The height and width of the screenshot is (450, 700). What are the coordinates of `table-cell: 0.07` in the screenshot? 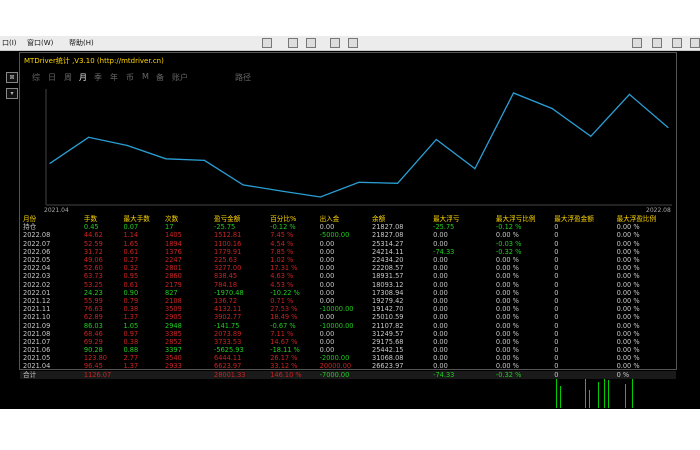 It's located at (131, 227).